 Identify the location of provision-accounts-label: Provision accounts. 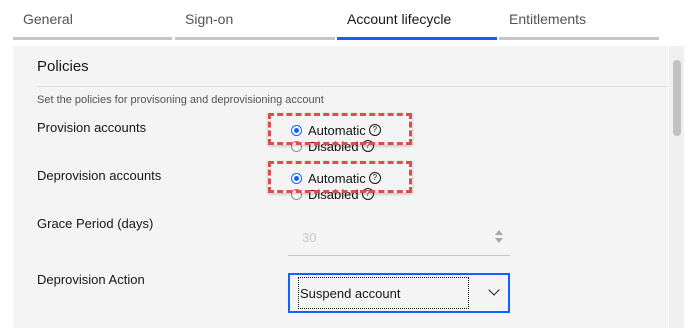
(92, 127).